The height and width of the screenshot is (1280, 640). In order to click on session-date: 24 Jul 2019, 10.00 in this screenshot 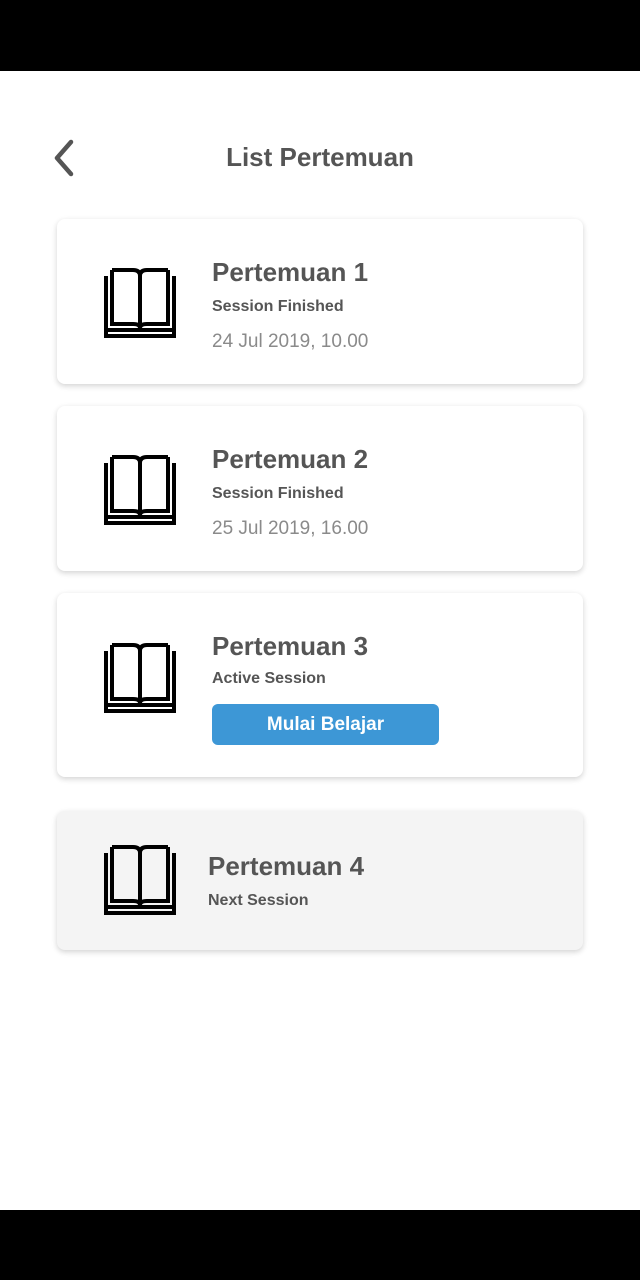, I will do `click(290, 341)`.